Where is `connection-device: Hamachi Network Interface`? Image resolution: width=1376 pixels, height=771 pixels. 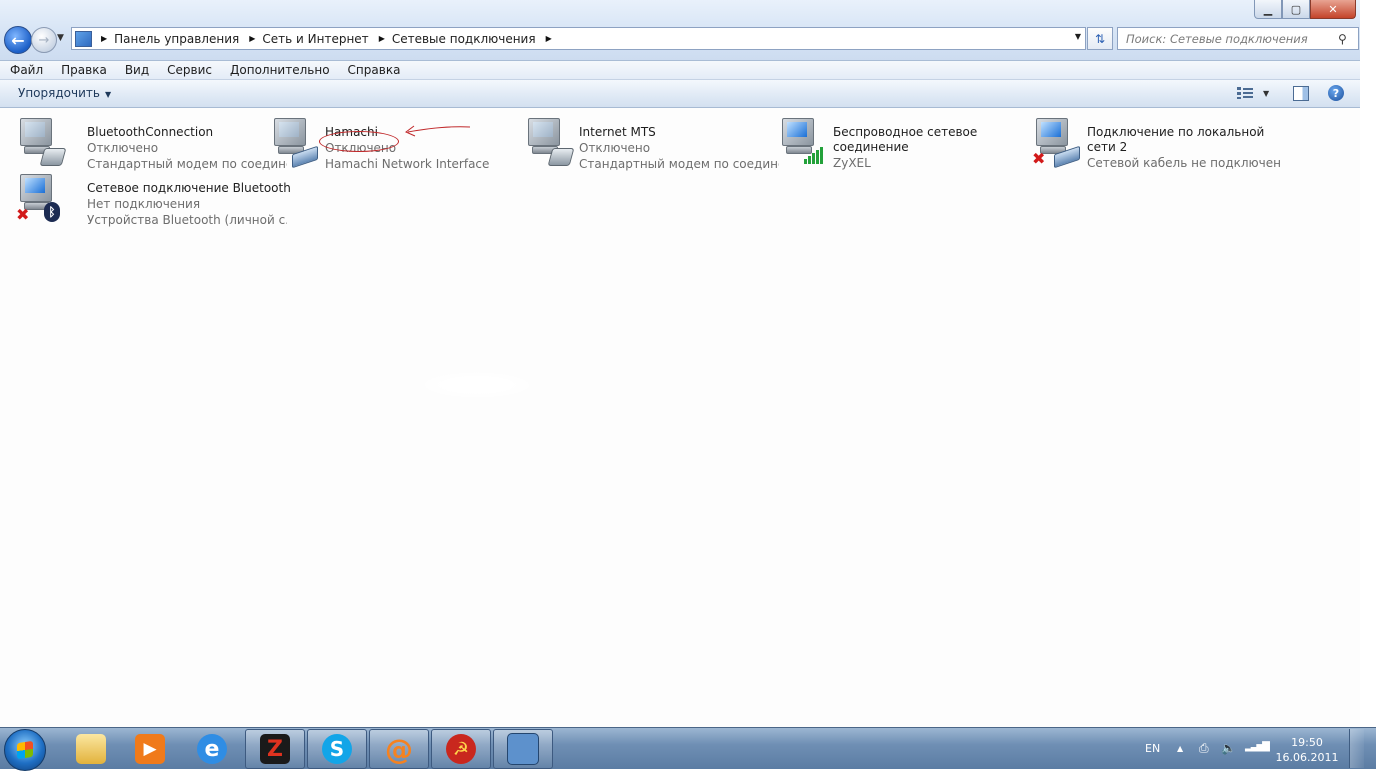
connection-device: Hamachi Network Interface is located at coordinates (407, 164).